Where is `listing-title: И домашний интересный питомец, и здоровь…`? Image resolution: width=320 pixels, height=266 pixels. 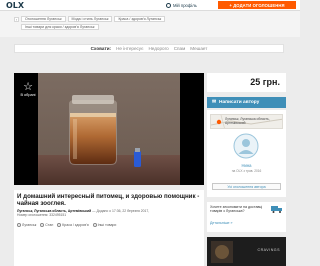
listing-title: И домашний интересный питомец, и здоровь… is located at coordinates (108, 200).